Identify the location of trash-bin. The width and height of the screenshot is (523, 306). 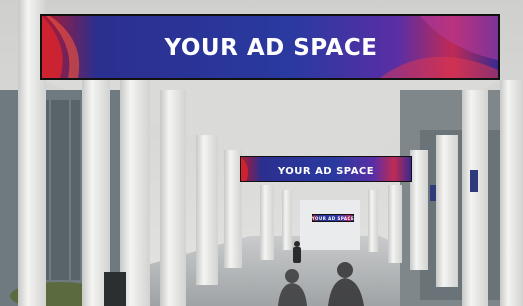
(115, 289).